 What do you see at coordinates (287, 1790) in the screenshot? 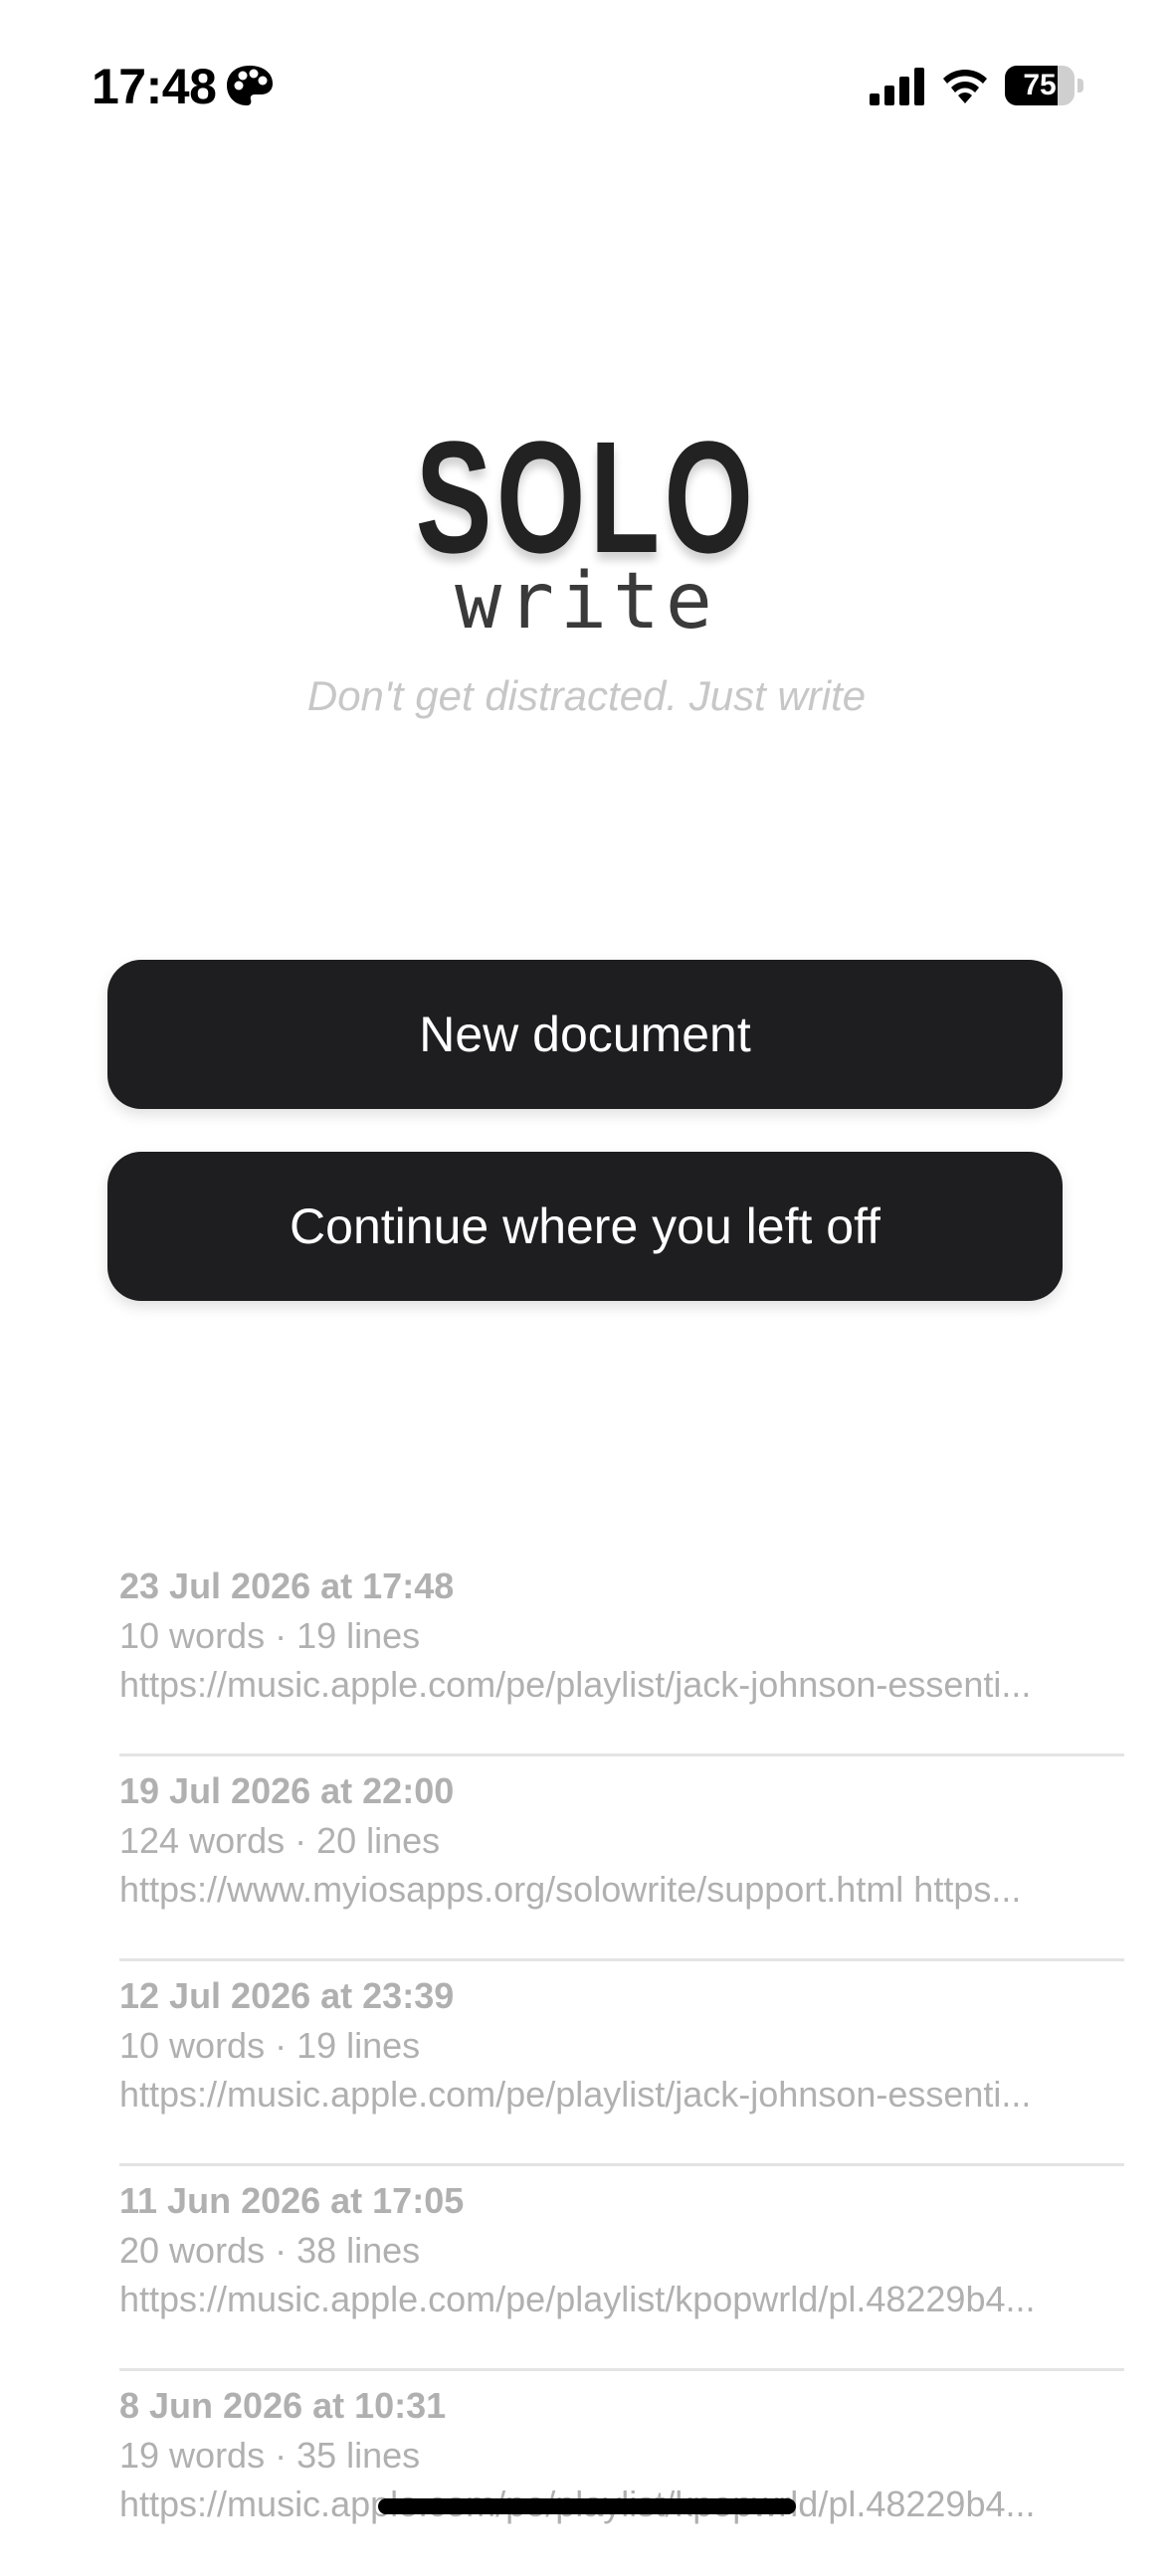
I see `document-date: 19 Jul 2026 at 22:00` at bounding box center [287, 1790].